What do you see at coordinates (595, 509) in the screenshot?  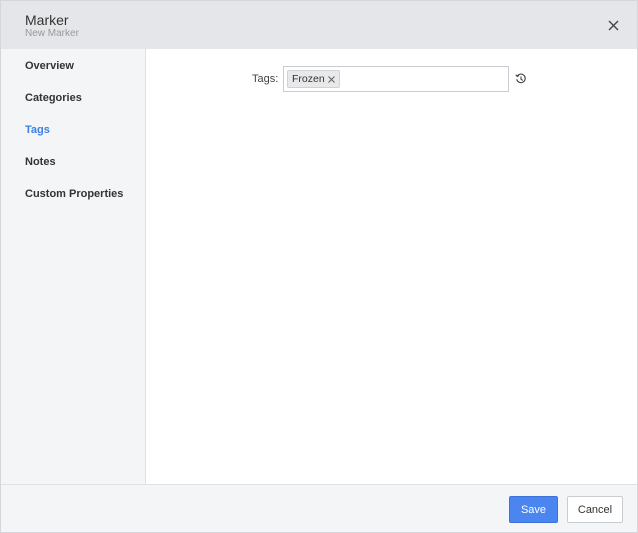 I see `cancel-button: Cancel` at bounding box center [595, 509].